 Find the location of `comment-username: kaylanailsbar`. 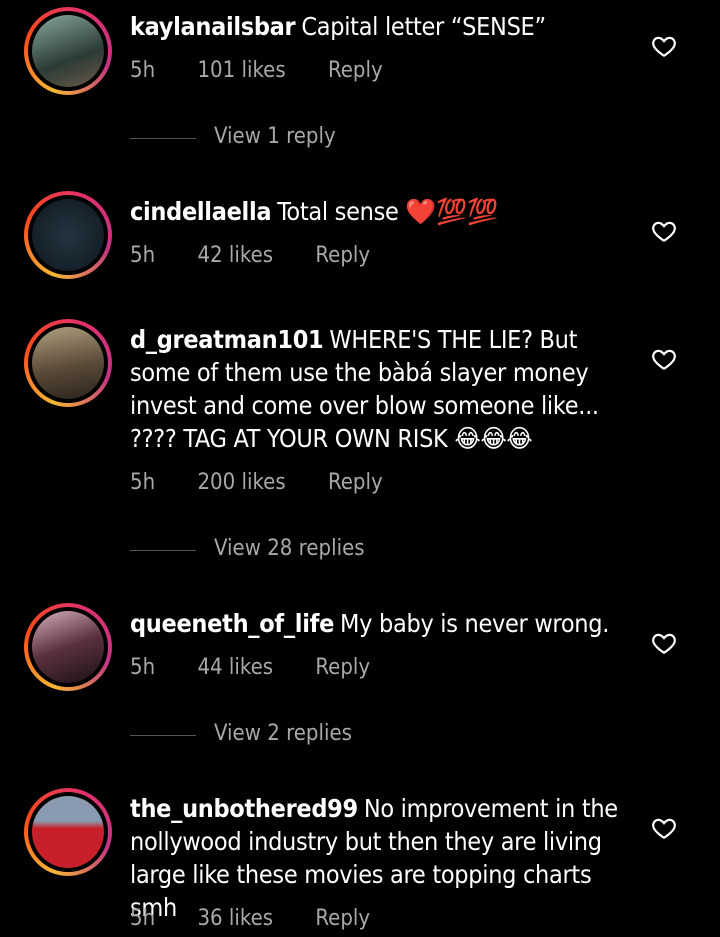

comment-username: kaylanailsbar is located at coordinates (213, 26).